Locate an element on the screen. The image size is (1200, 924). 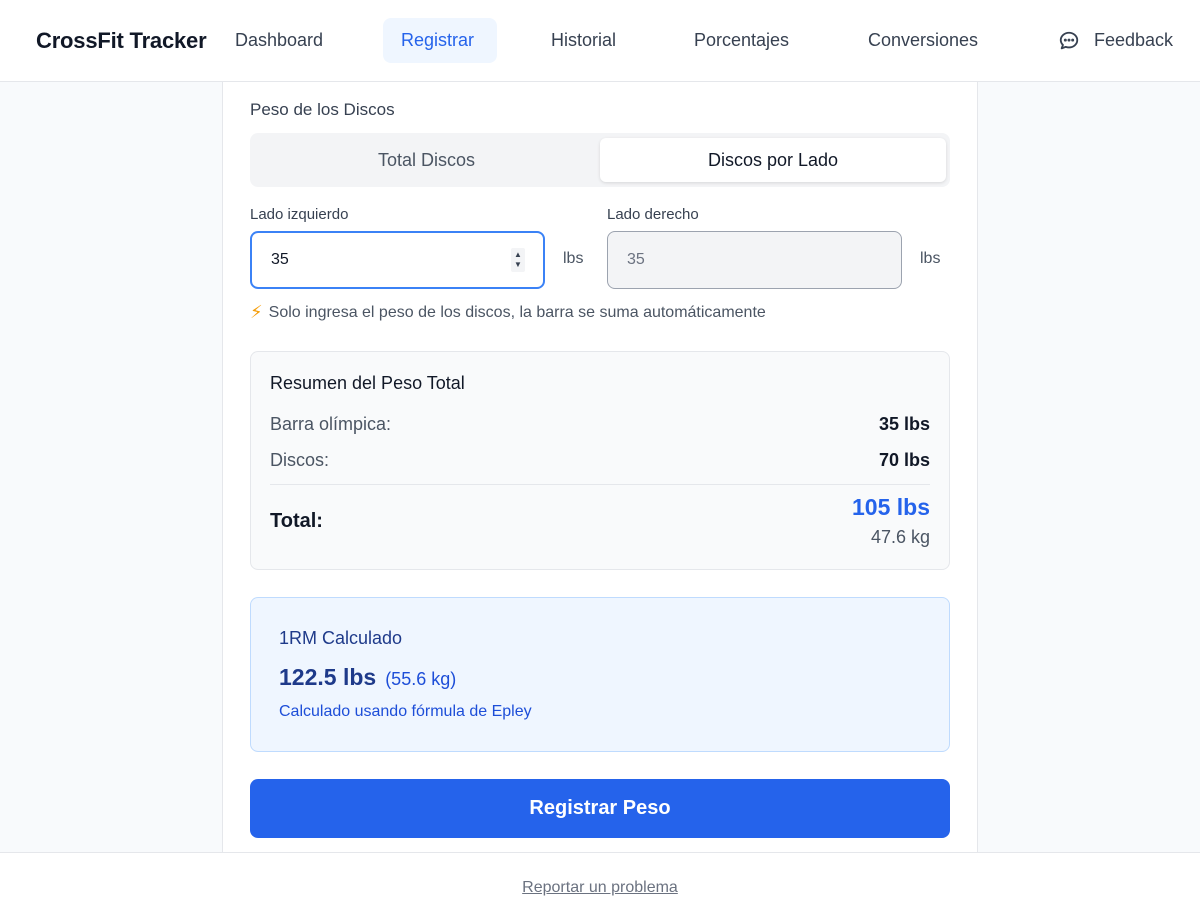
nav-historial: Historial is located at coordinates (583, 40).